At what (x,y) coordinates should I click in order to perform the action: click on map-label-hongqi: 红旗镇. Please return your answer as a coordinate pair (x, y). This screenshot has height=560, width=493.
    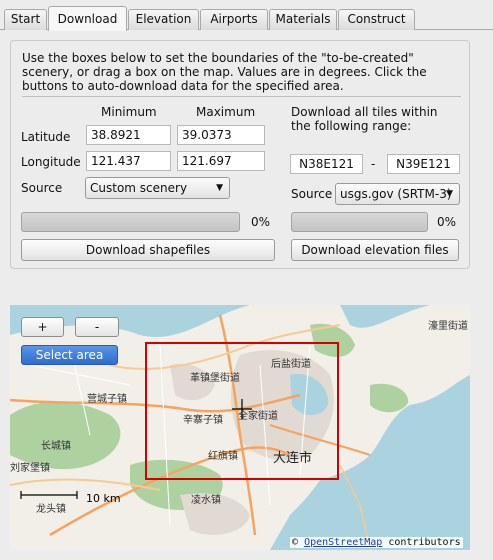
    Looking at the image, I should click on (223, 456).